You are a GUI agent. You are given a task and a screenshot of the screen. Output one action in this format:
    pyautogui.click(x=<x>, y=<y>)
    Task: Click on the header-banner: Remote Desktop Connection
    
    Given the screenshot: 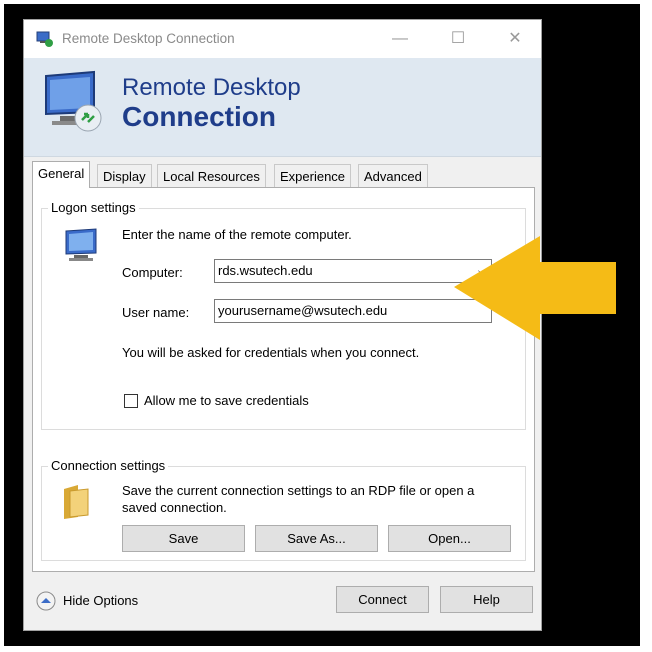 What is the action you would take?
    pyautogui.click(x=282, y=107)
    